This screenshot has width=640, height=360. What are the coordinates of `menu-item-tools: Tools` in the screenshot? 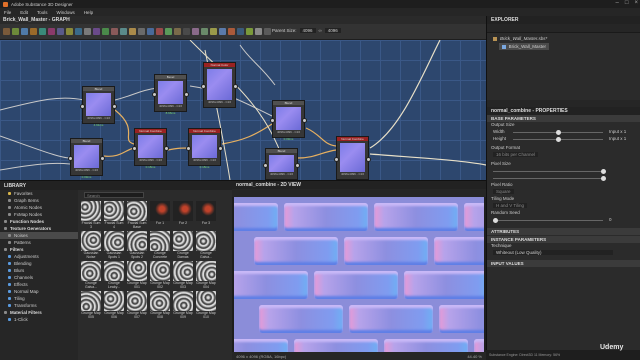 It's located at (42, 12).